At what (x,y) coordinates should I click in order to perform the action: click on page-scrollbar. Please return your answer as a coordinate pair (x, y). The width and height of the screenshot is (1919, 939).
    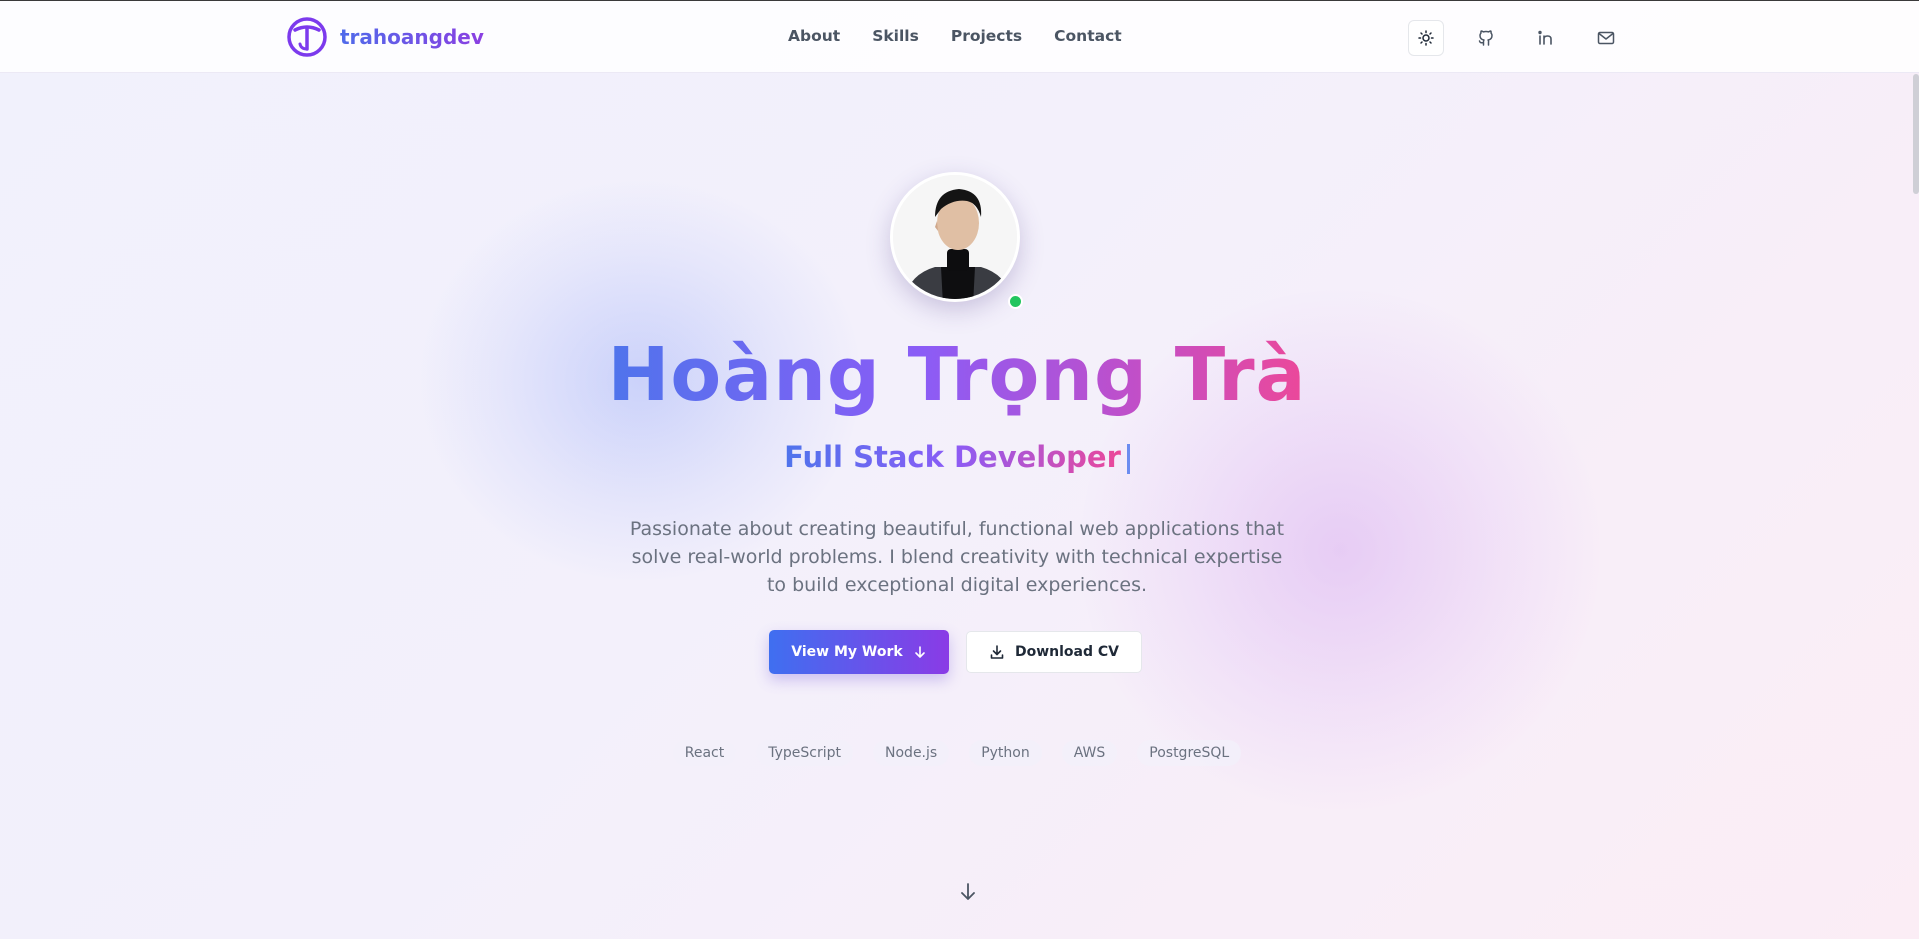
    Looking at the image, I should click on (1916, 134).